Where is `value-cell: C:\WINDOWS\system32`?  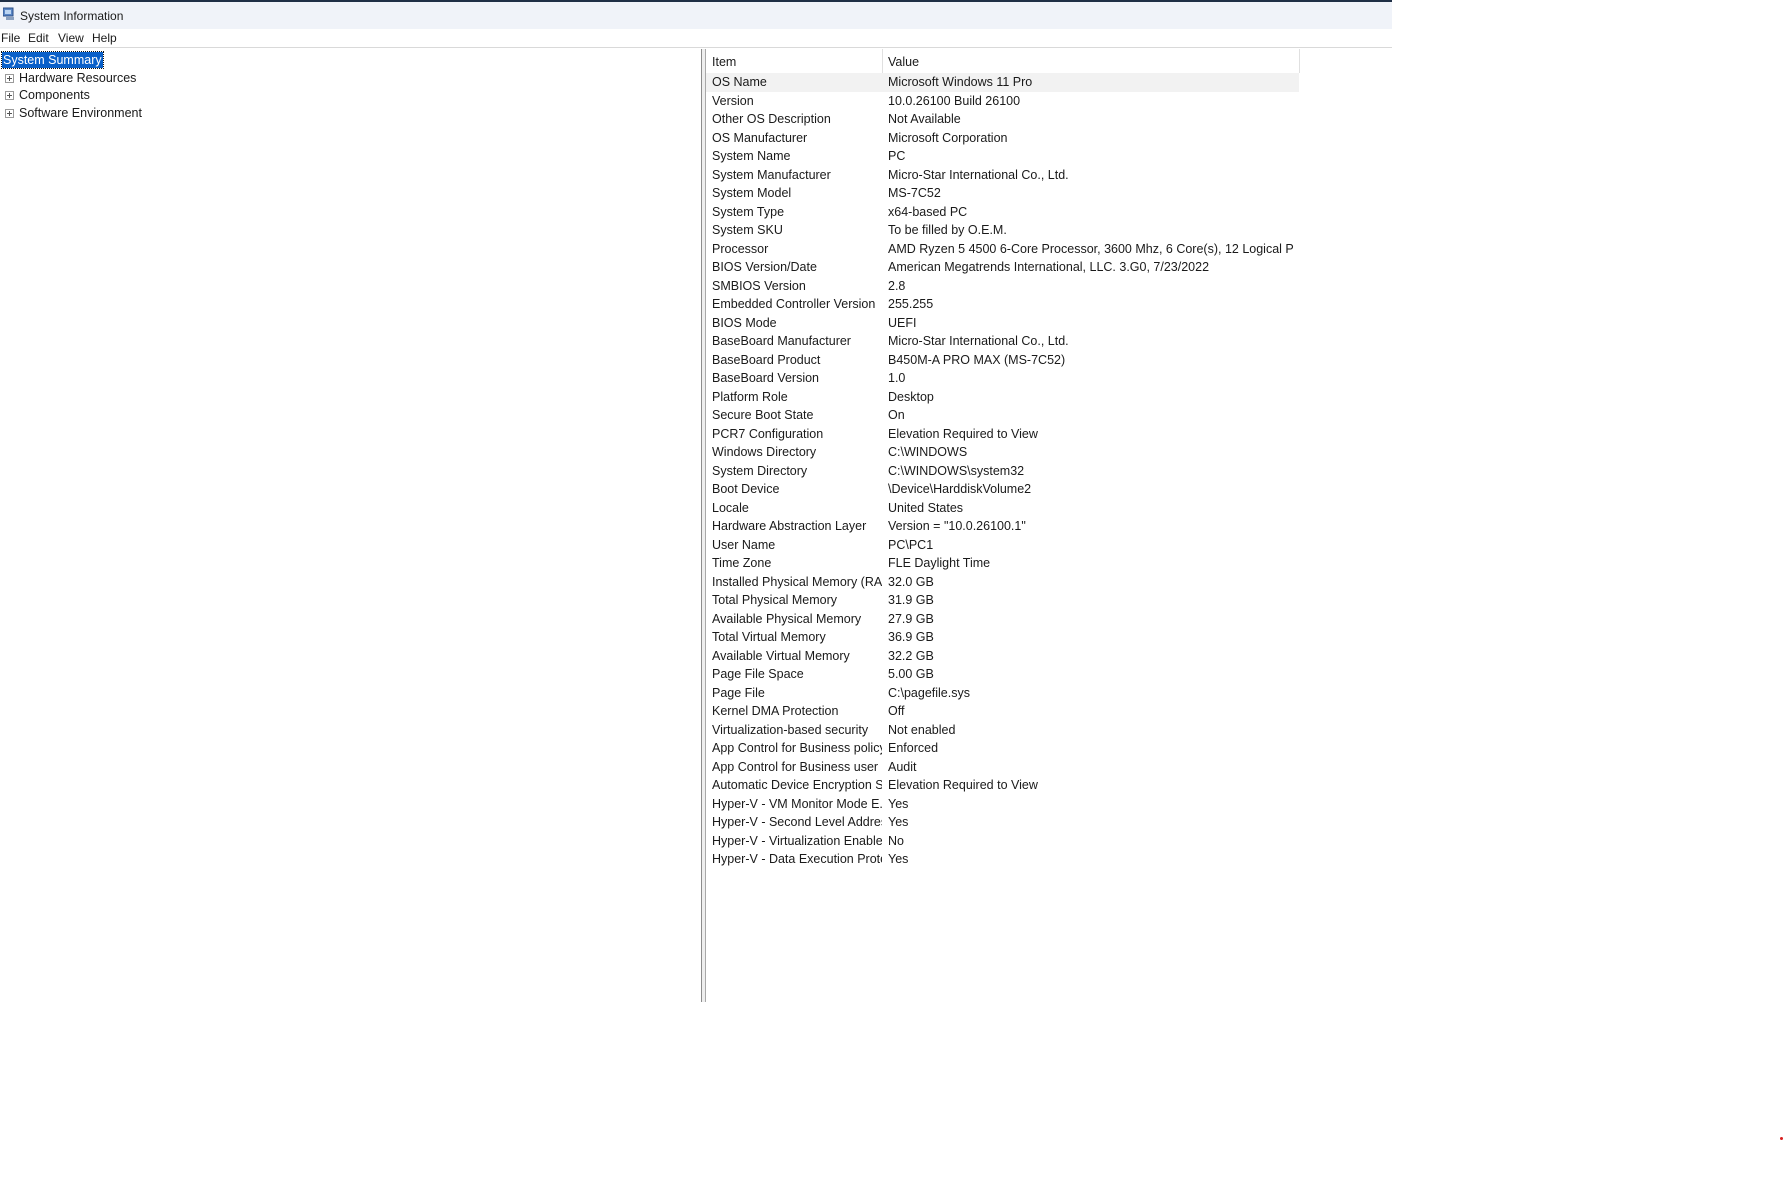 value-cell: C:\WINDOWS\system32 is located at coordinates (956, 470).